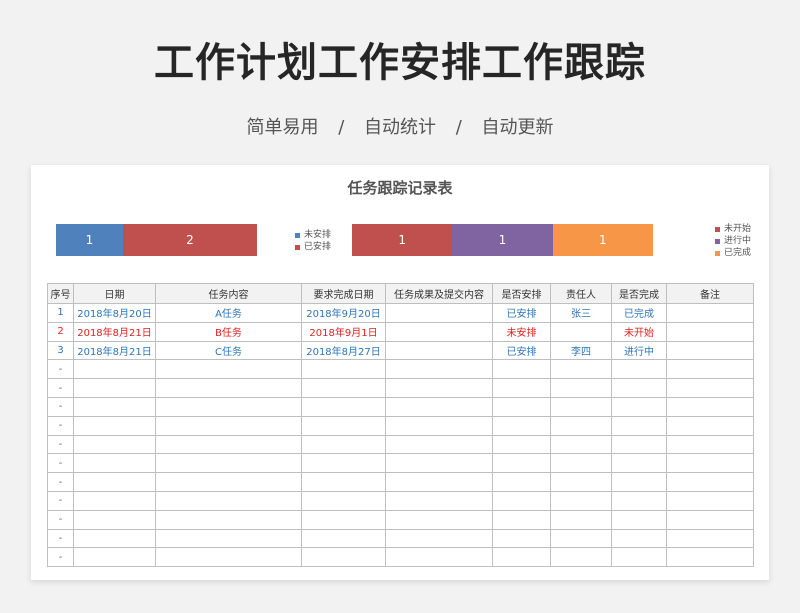 Image resolution: width=800 pixels, height=613 pixels. I want to click on cell-no: 2, so click(60, 331).